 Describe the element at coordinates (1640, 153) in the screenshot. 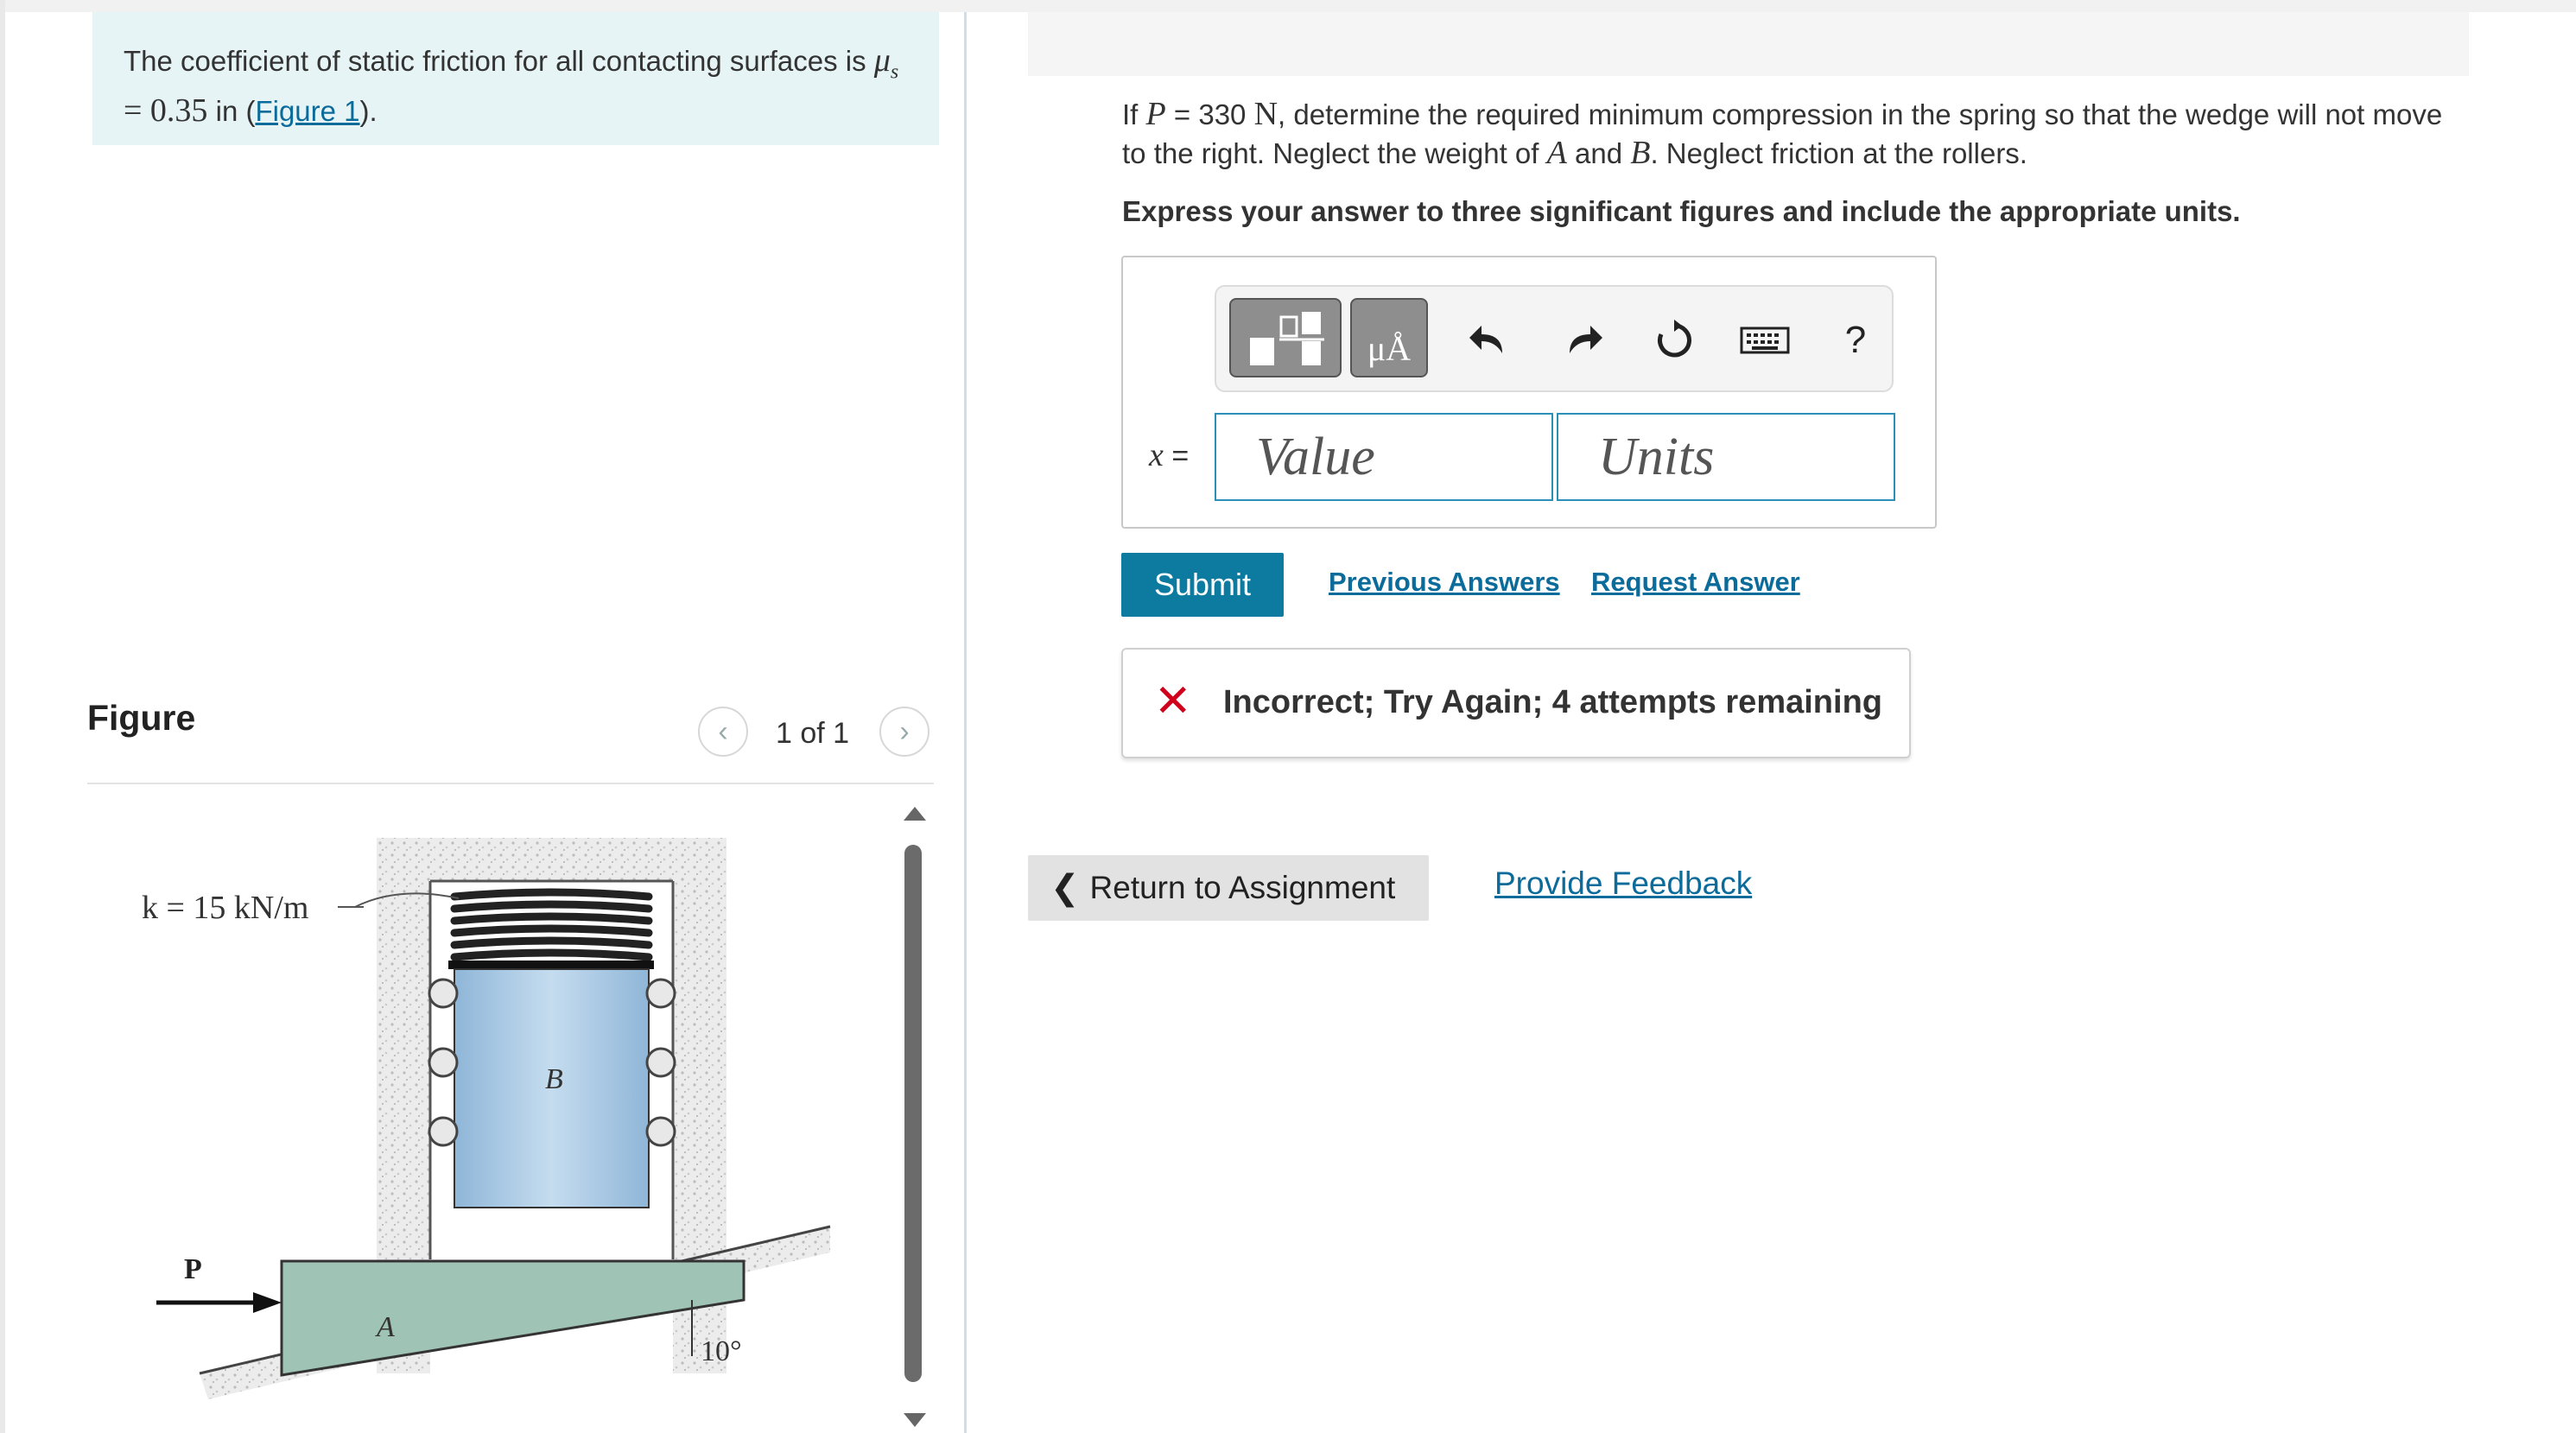

I see `var-b: B` at that location.